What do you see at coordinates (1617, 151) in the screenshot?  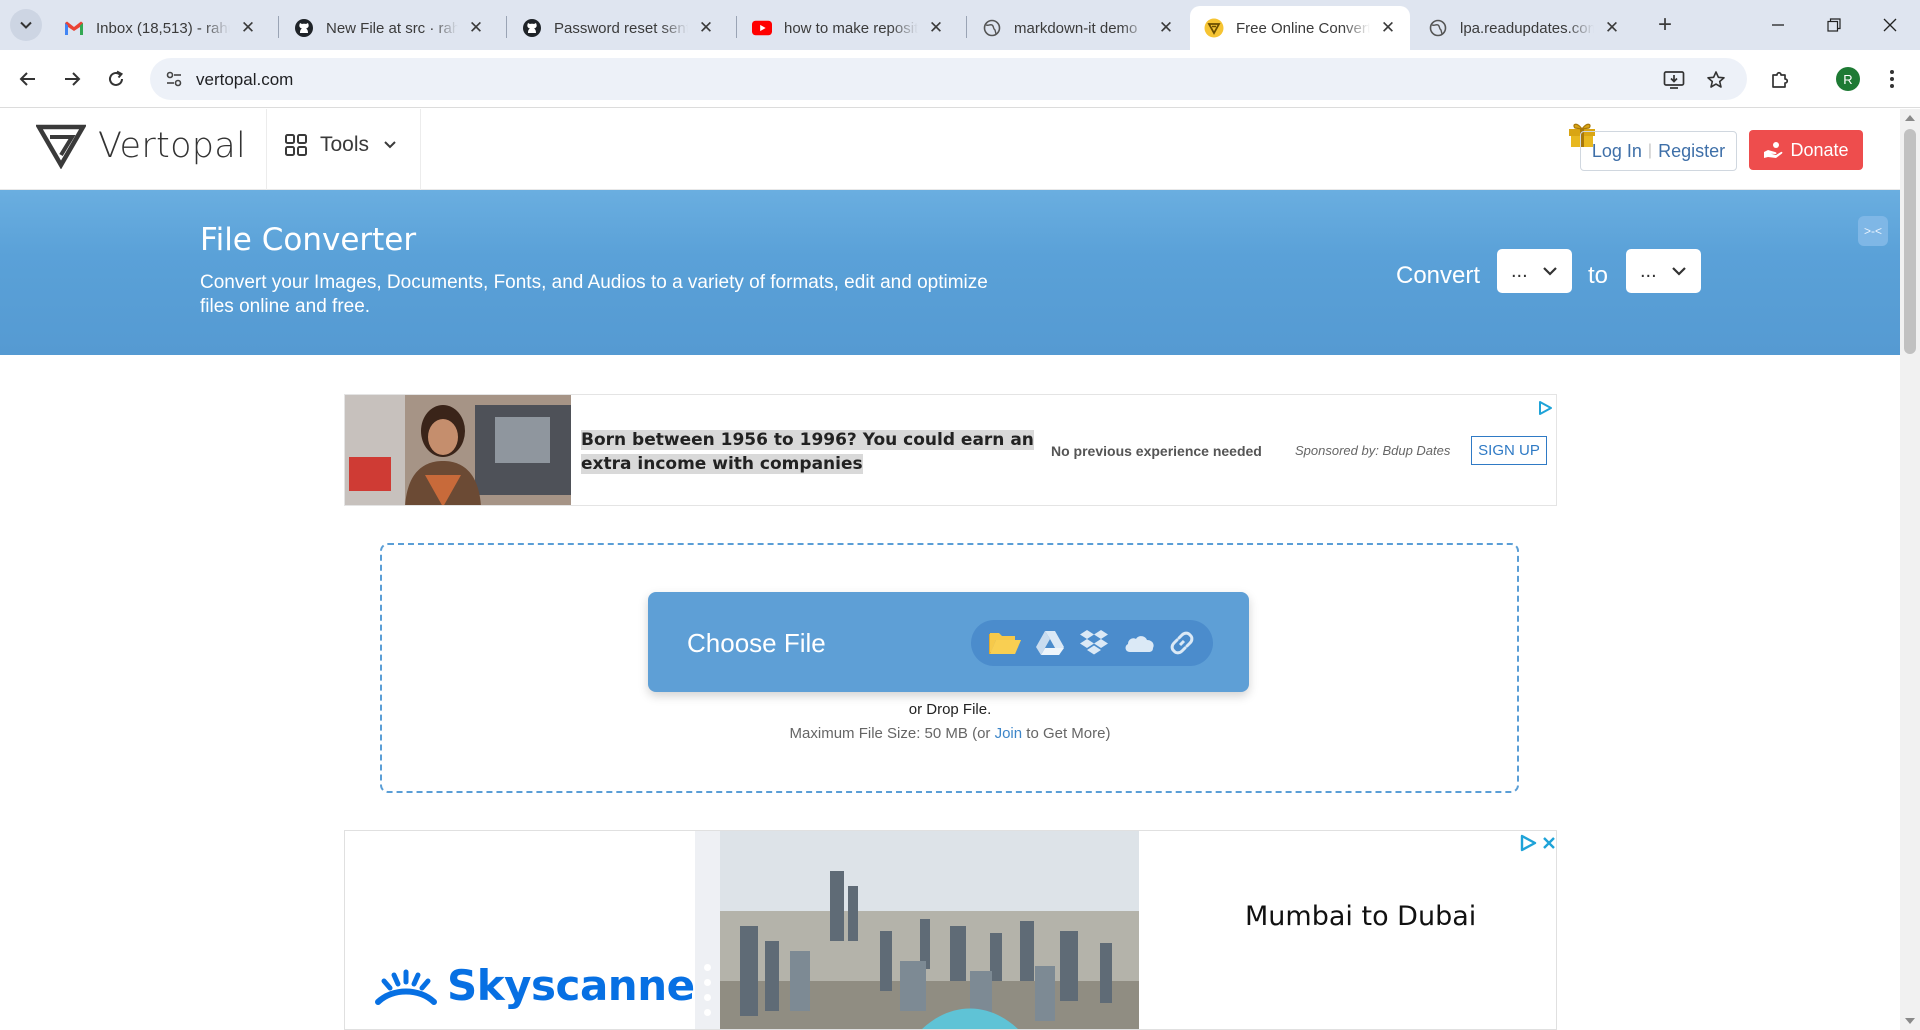 I see `login-link: Log In` at bounding box center [1617, 151].